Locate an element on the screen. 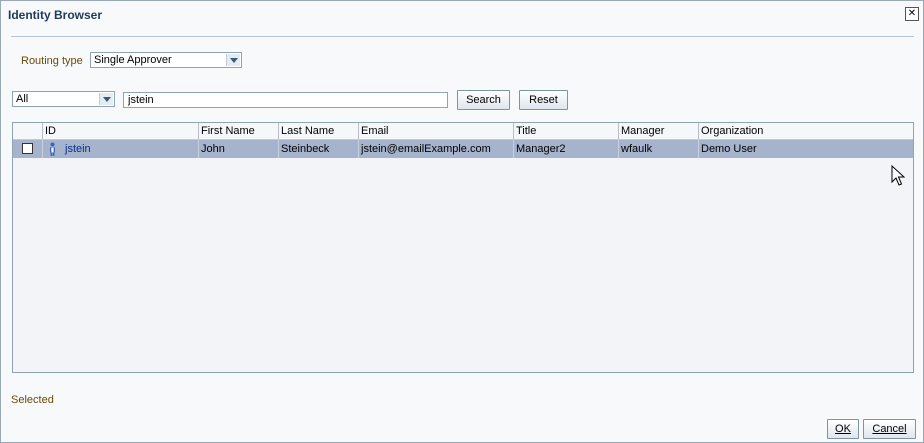 Image resolution: width=924 pixels, height=443 pixels. cell-organization: Demo User is located at coordinates (805, 149).